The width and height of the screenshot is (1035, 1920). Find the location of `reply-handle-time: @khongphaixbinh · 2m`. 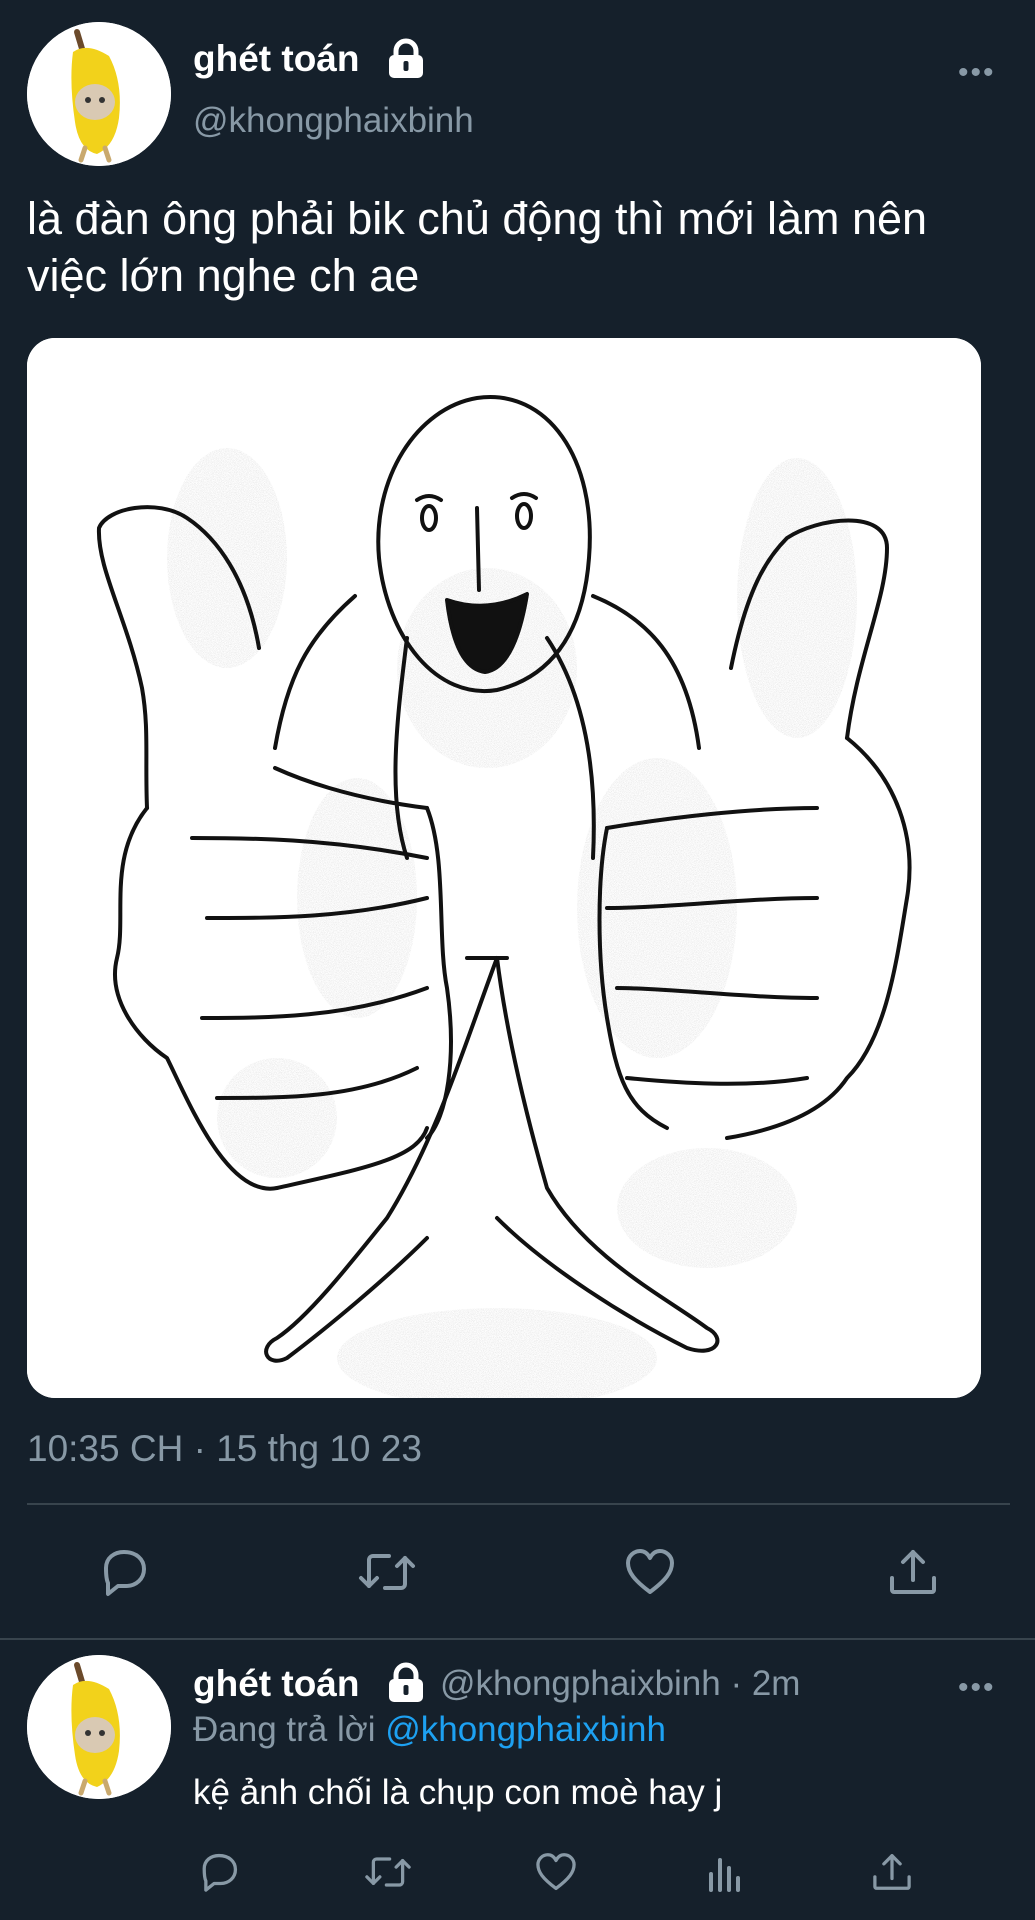

reply-handle-time: @khongphaixbinh · 2m is located at coordinates (620, 1684).